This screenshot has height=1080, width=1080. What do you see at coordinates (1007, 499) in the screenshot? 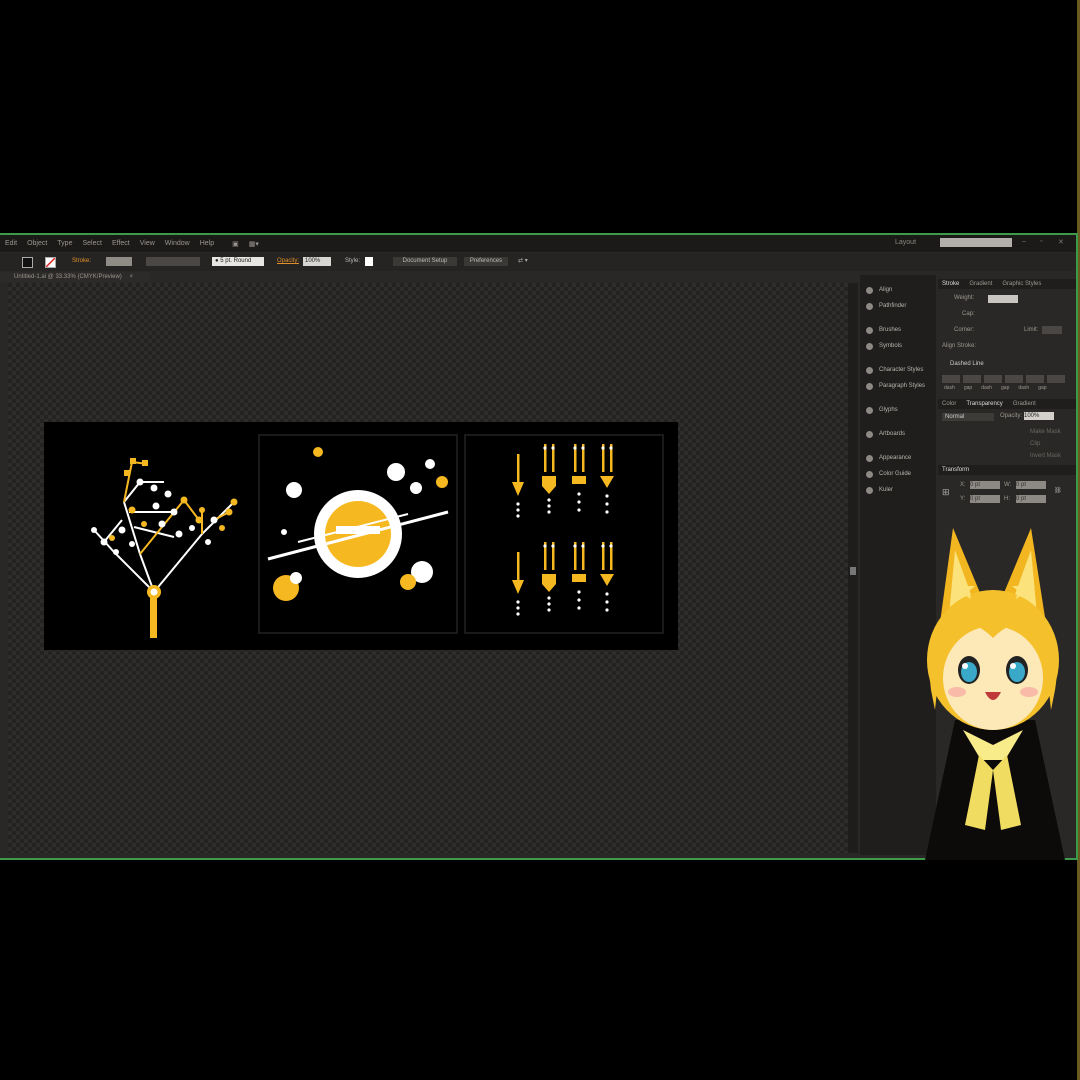
I see `h-label: H:` at bounding box center [1007, 499].